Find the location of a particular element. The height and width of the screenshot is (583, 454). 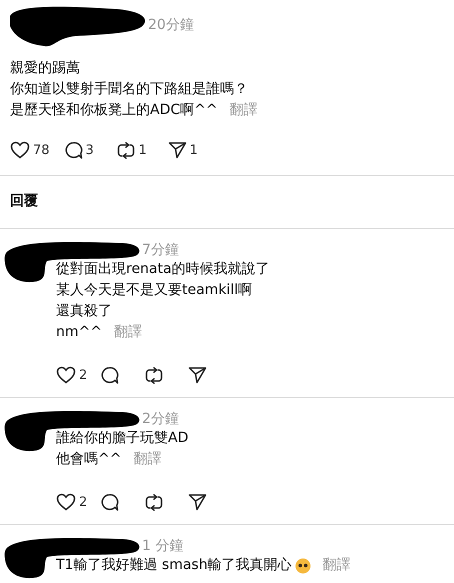

reply-time: 1 分鐘 is located at coordinates (163, 546).